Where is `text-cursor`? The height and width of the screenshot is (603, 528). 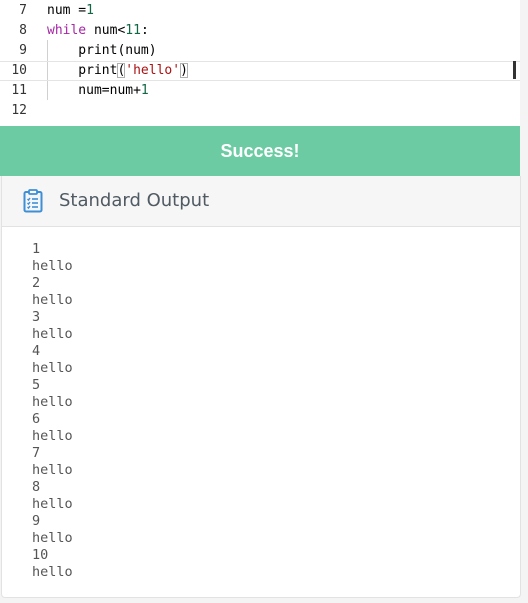
text-cursor is located at coordinates (514, 70).